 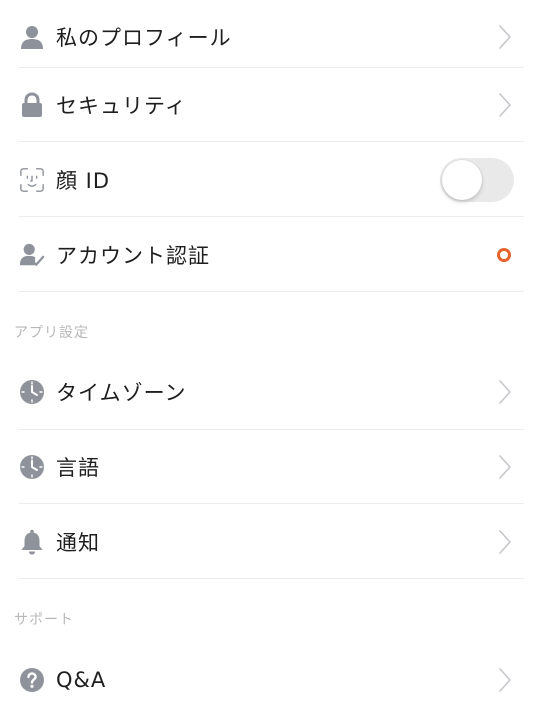 What do you see at coordinates (267, 392) in the screenshot?
I see `timezone-row: タイムゾーン` at bounding box center [267, 392].